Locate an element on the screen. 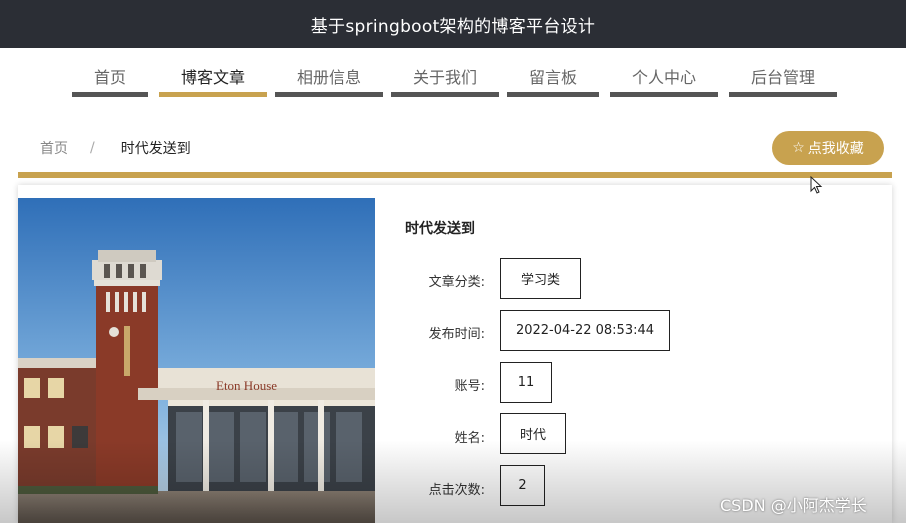 Image resolution: width=906 pixels, height=523 pixels. field-value-publish-time: 2022-04-22 08:53:44 is located at coordinates (585, 330).